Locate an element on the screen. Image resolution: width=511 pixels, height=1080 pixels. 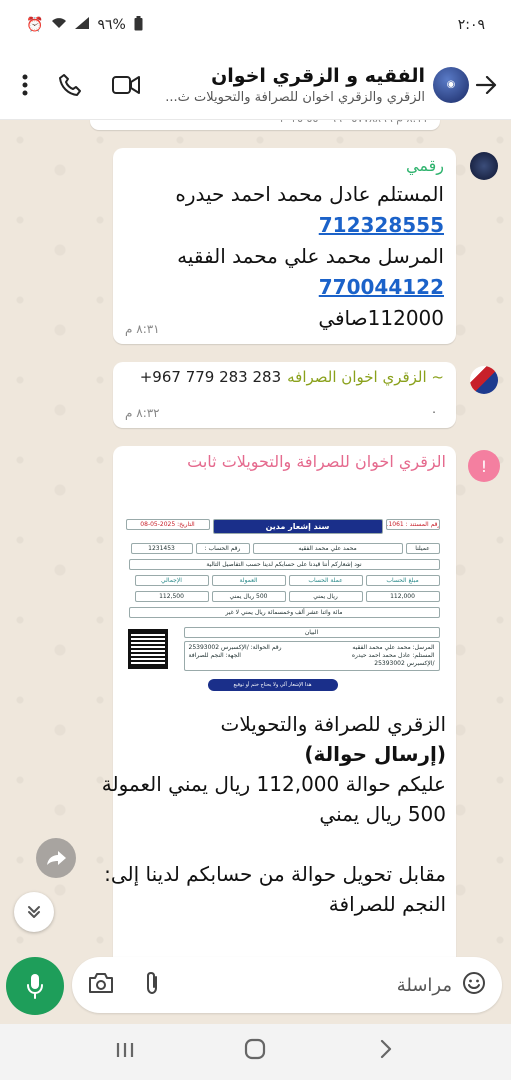
doc-col-currency: عملة الحساب is located at coordinates (325, 580).